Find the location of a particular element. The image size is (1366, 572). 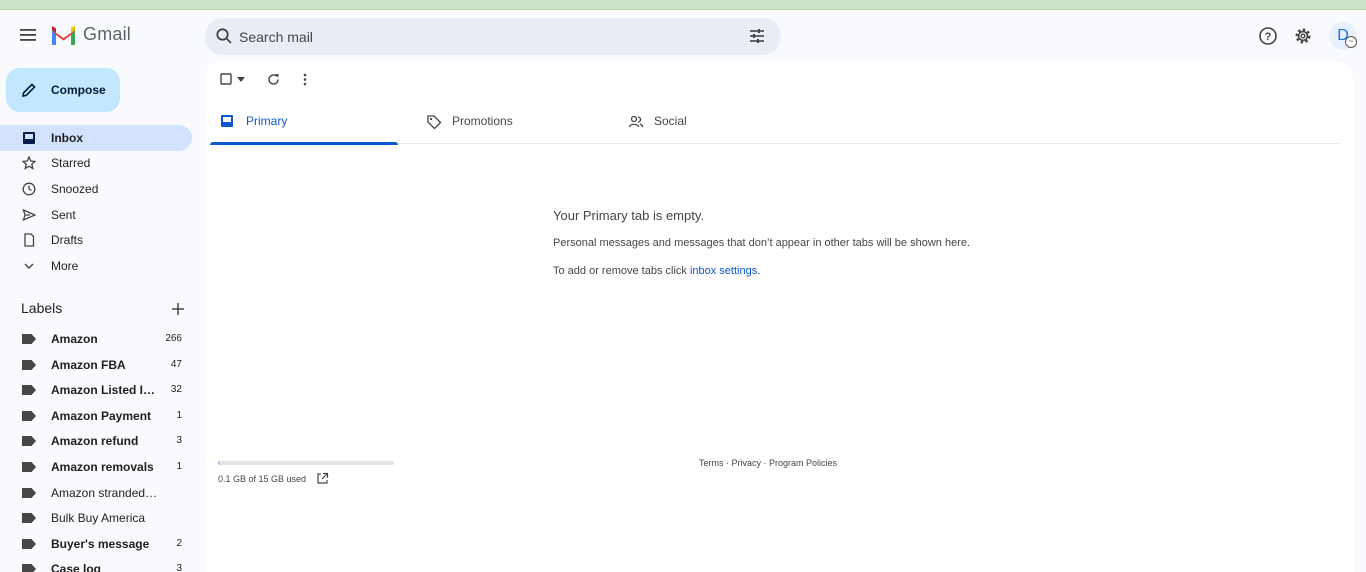

nav-item-inbox: Inbox is located at coordinates (96, 138).